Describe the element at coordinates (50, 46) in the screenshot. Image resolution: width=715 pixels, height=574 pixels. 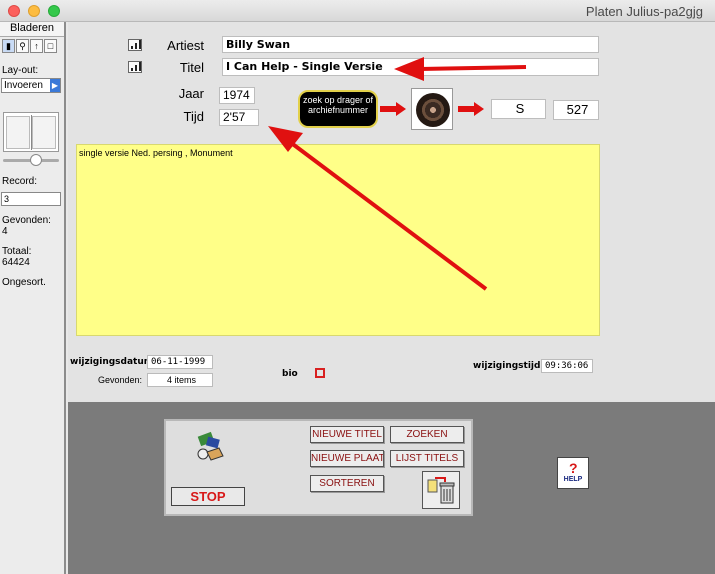
I see `preview-mode-icon: □` at that location.